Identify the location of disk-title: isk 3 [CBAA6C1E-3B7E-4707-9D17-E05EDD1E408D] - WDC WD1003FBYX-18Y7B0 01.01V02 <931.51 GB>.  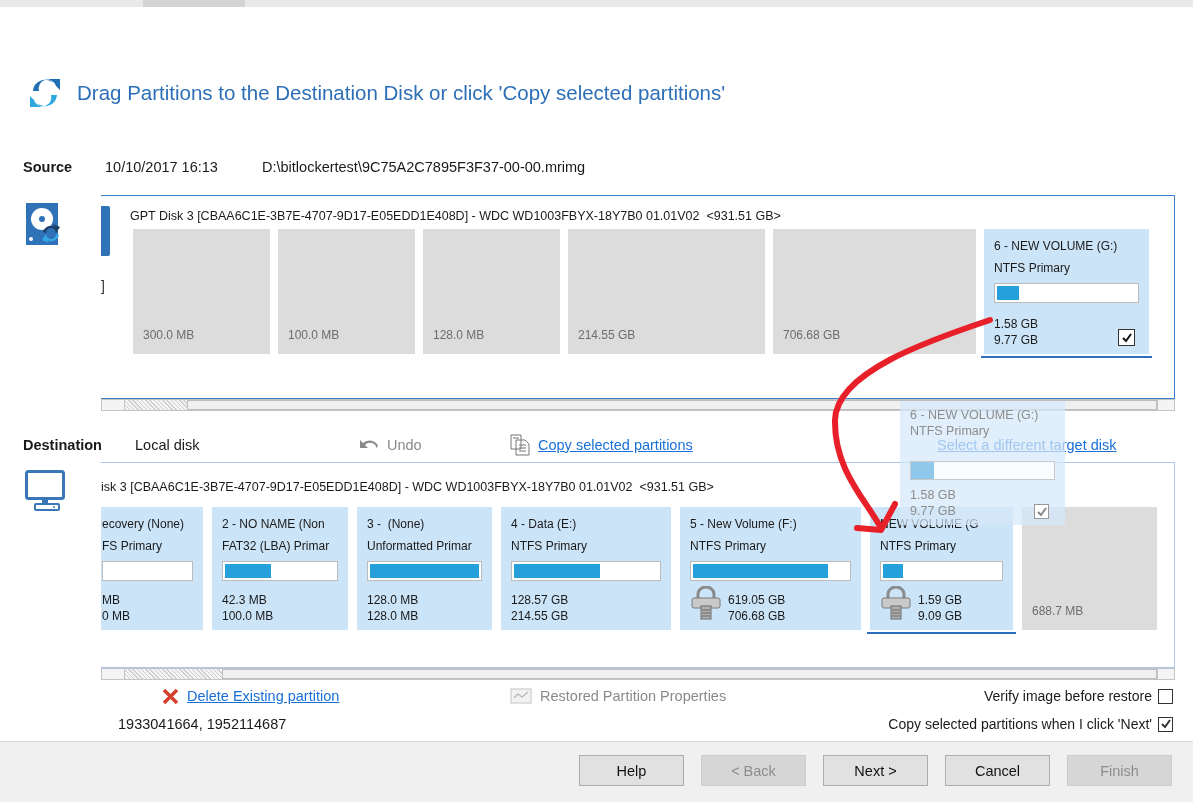
(407, 487).